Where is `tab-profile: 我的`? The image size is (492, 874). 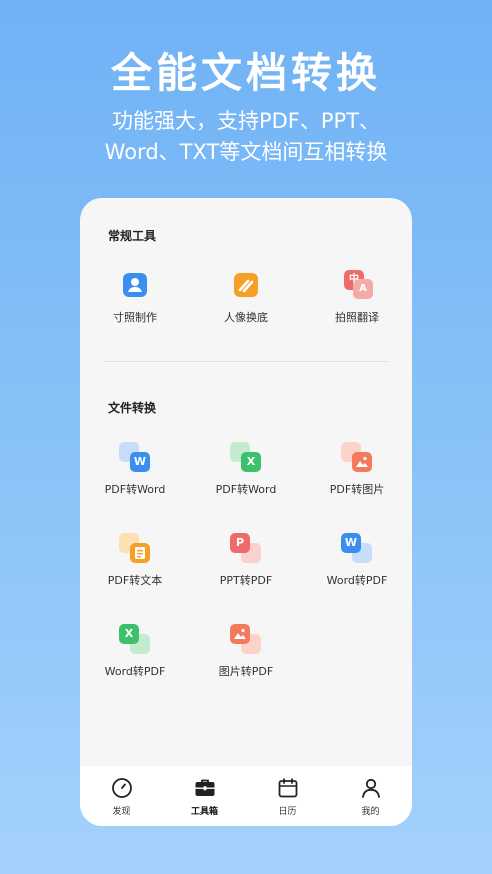 tab-profile: 我的 is located at coordinates (370, 796).